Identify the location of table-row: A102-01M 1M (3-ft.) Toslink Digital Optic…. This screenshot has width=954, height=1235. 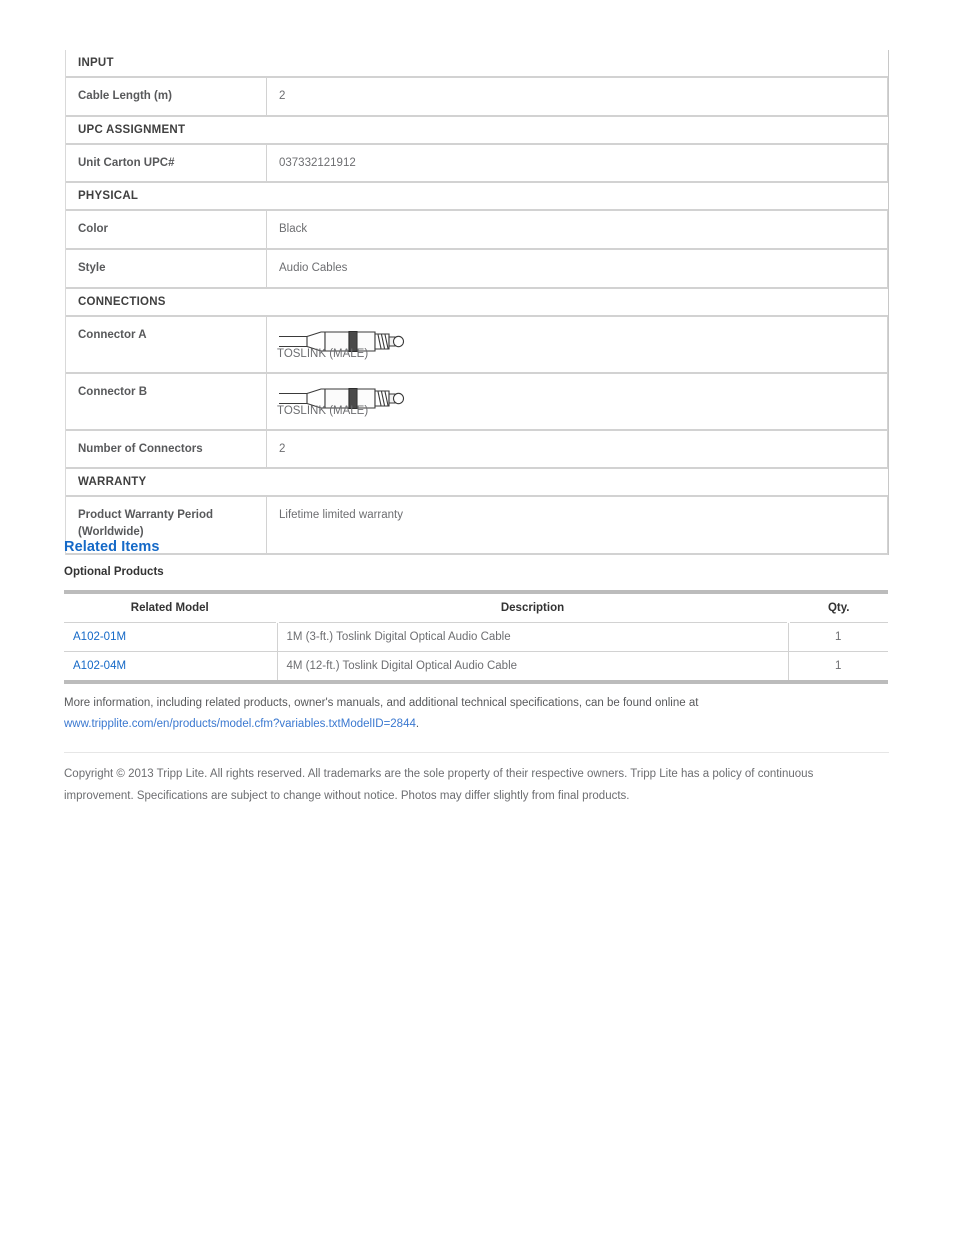
(476, 637).